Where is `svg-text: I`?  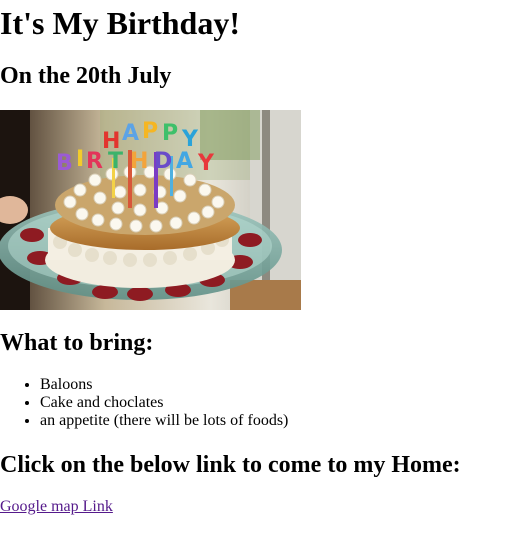
svg-text: I is located at coordinates (80, 159).